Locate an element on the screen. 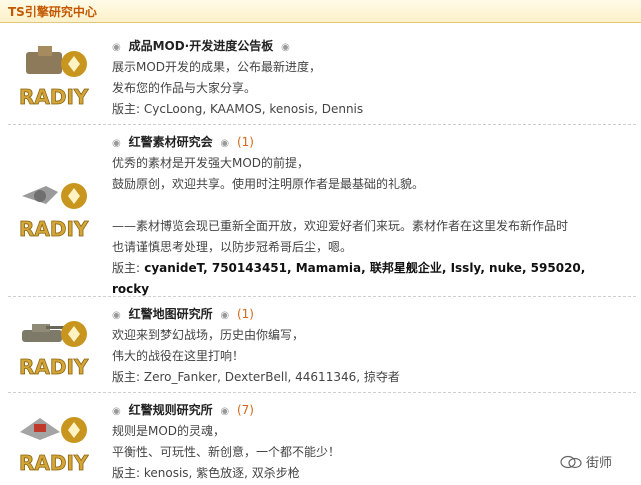  forum-description is located at coordinates (372, 205).